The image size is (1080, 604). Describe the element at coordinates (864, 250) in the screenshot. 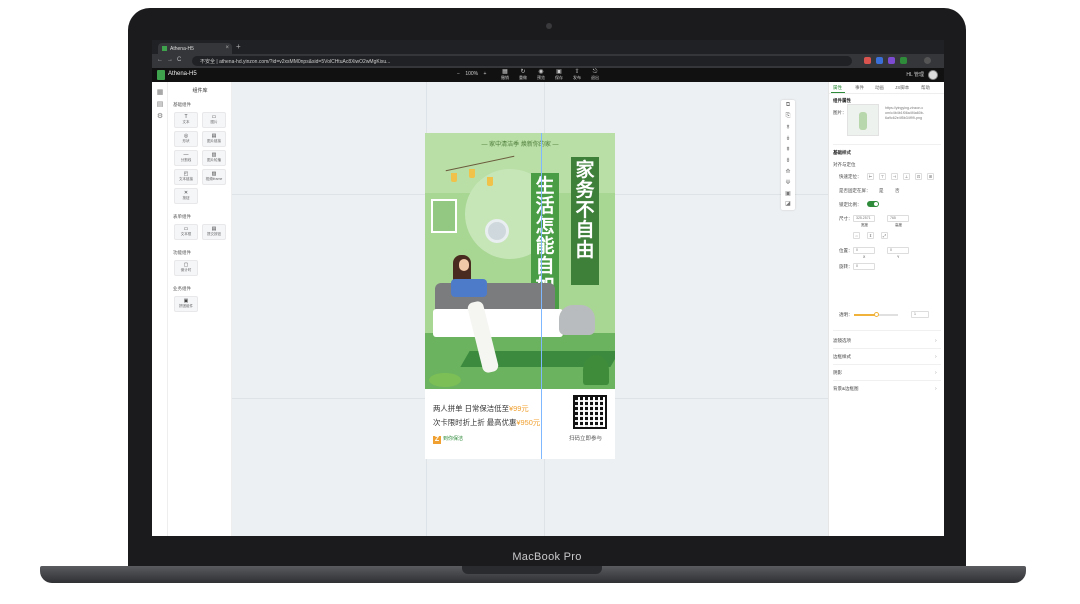

I see `position-x-input: 0` at that location.